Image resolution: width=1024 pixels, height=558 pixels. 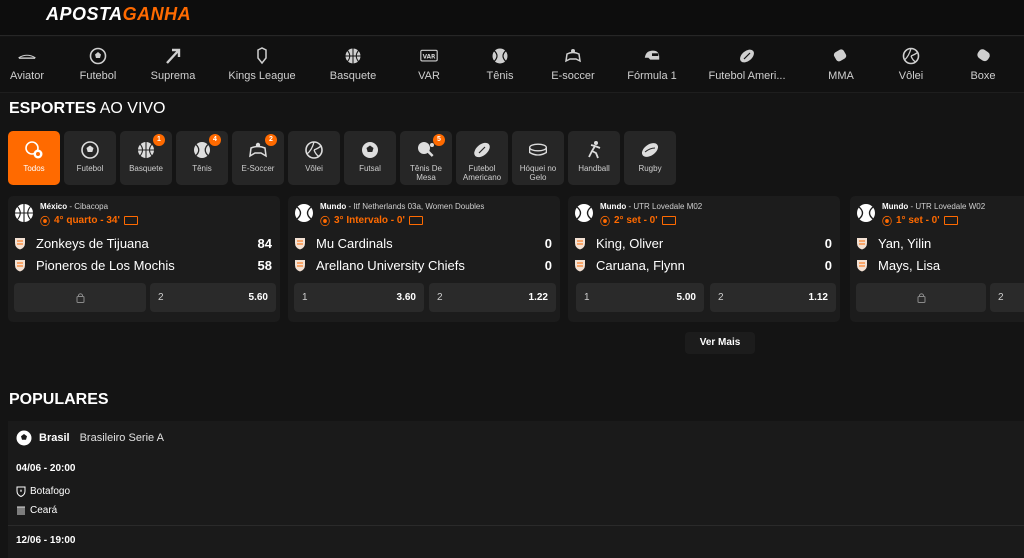 I want to click on kings-league-icon, so click(x=262, y=56).